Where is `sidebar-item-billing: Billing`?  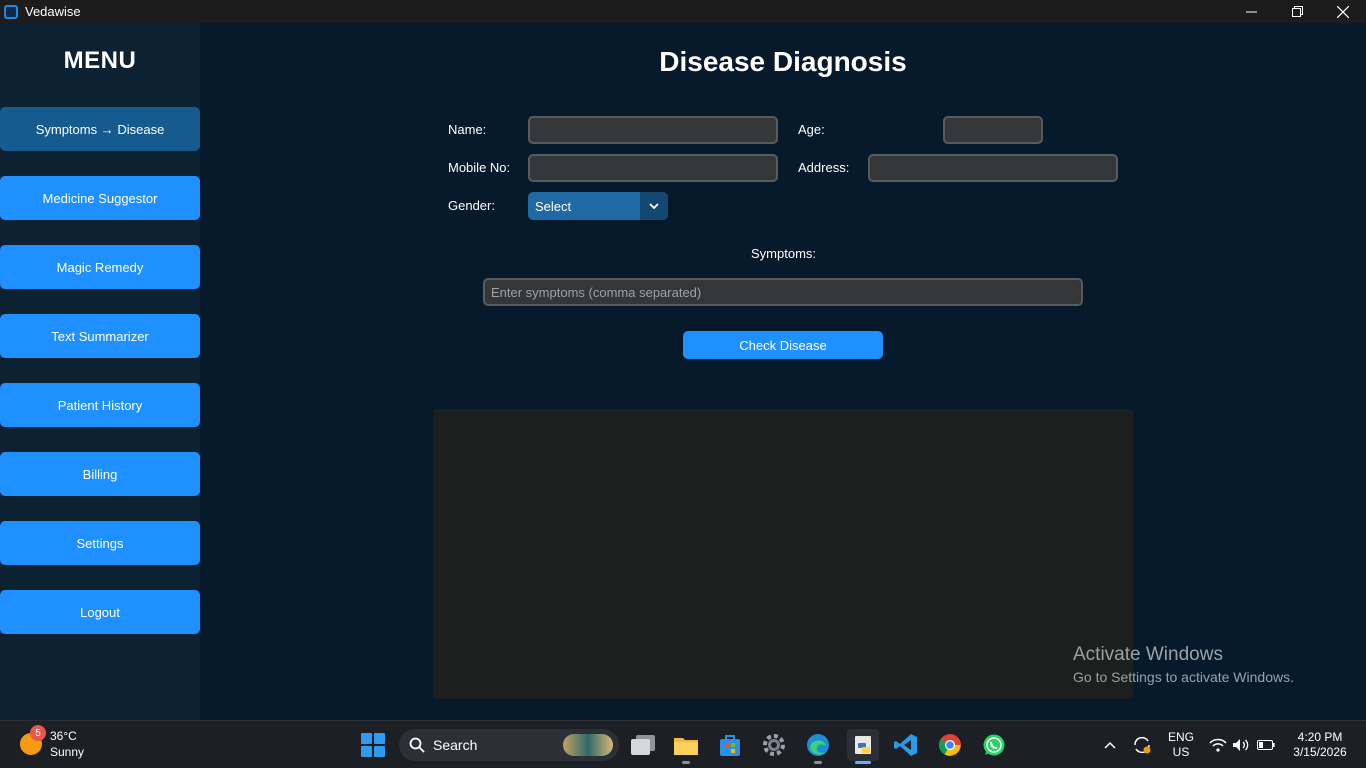
sidebar-item-billing: Billing is located at coordinates (100, 474).